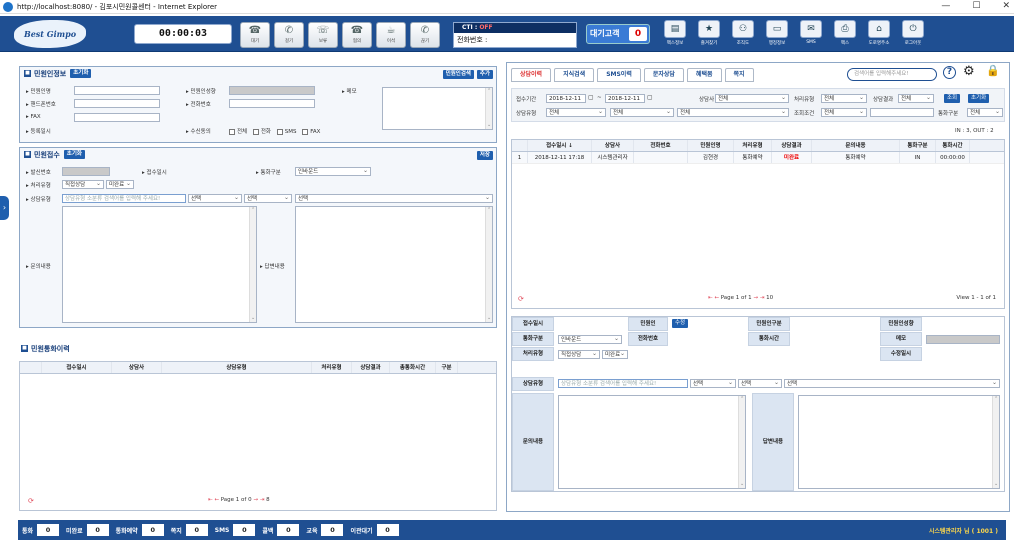 This screenshot has width=1014, height=550. What do you see at coordinates (279, 131) in the screenshot?
I see `consent-sms-checkbox` at bounding box center [279, 131].